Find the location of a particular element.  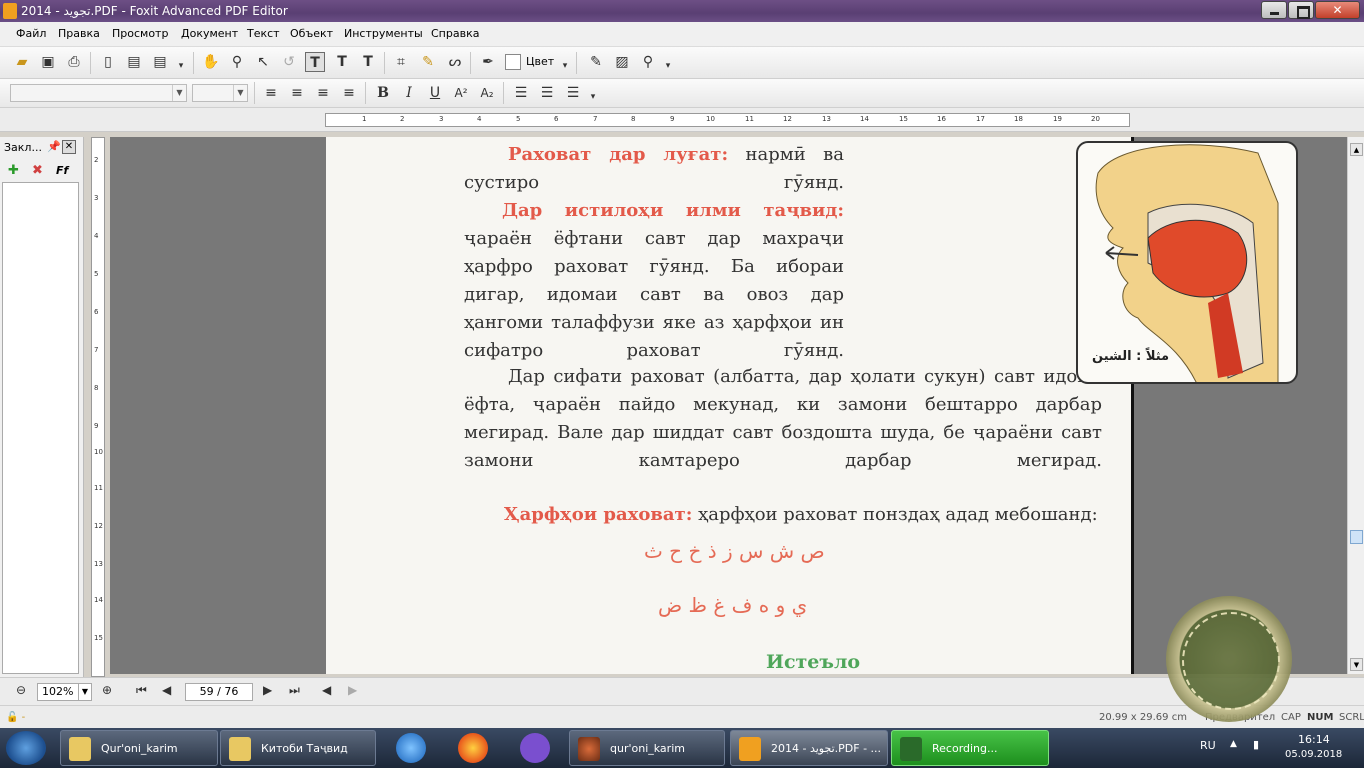

hand-tool-icon: ✋ is located at coordinates (211, 62).